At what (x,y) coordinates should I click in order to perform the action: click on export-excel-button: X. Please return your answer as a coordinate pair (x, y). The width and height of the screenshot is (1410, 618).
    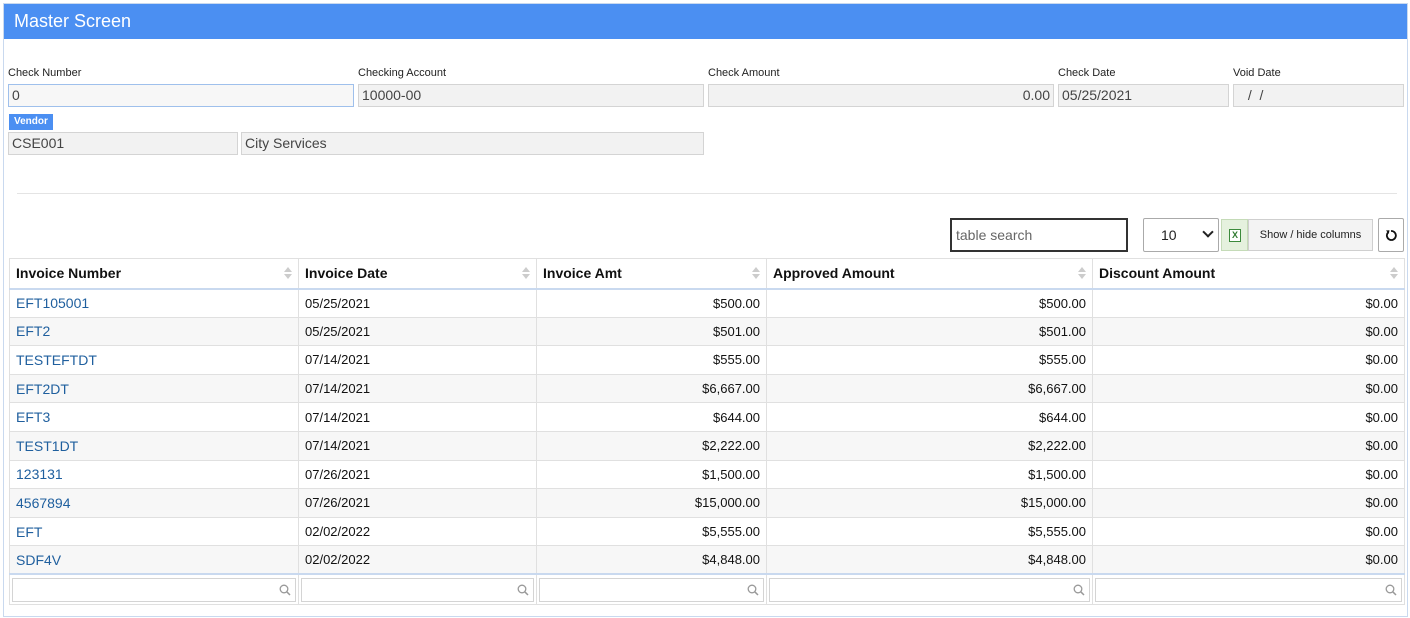
    Looking at the image, I should click on (1234, 235).